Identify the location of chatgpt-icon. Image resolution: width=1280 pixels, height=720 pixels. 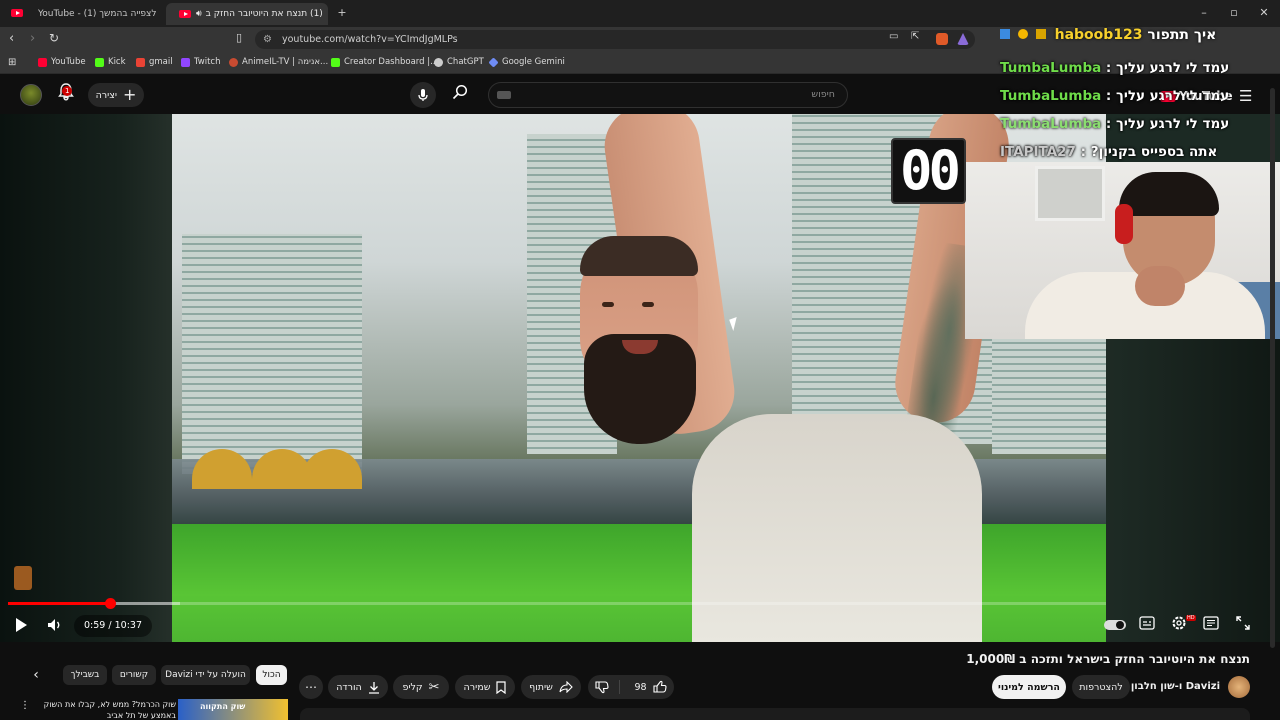
(438, 62).